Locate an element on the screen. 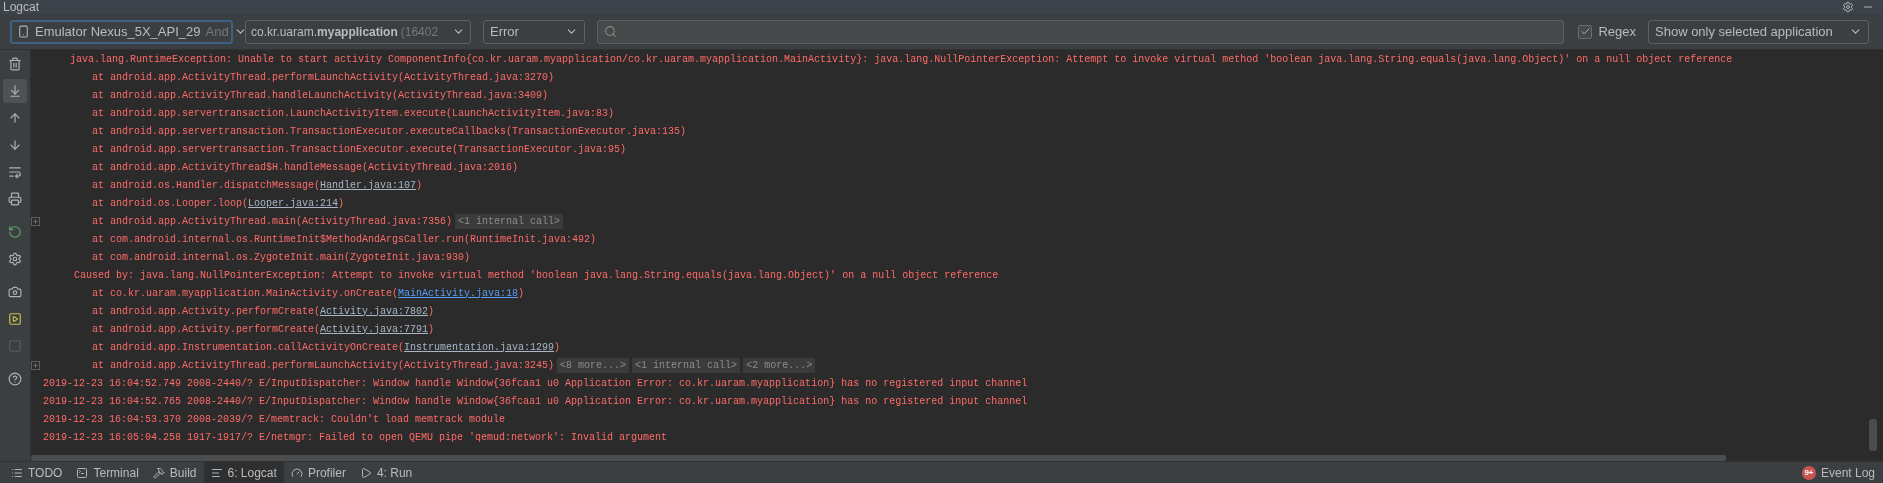 The height and width of the screenshot is (483, 1883). scroll-to-end-button is located at coordinates (15, 91).